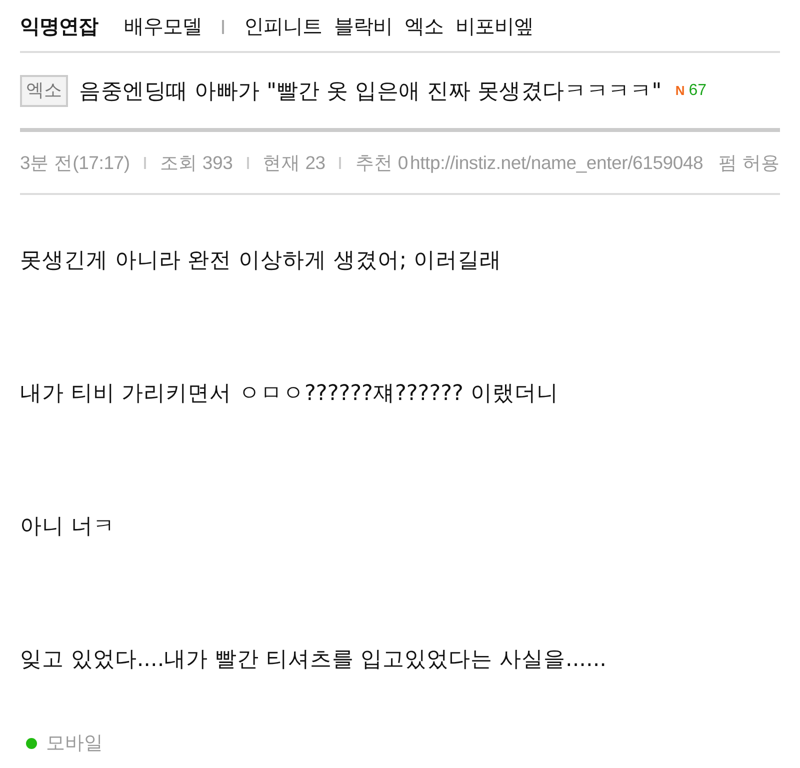  I want to click on device-label: 모바일, so click(74, 743).